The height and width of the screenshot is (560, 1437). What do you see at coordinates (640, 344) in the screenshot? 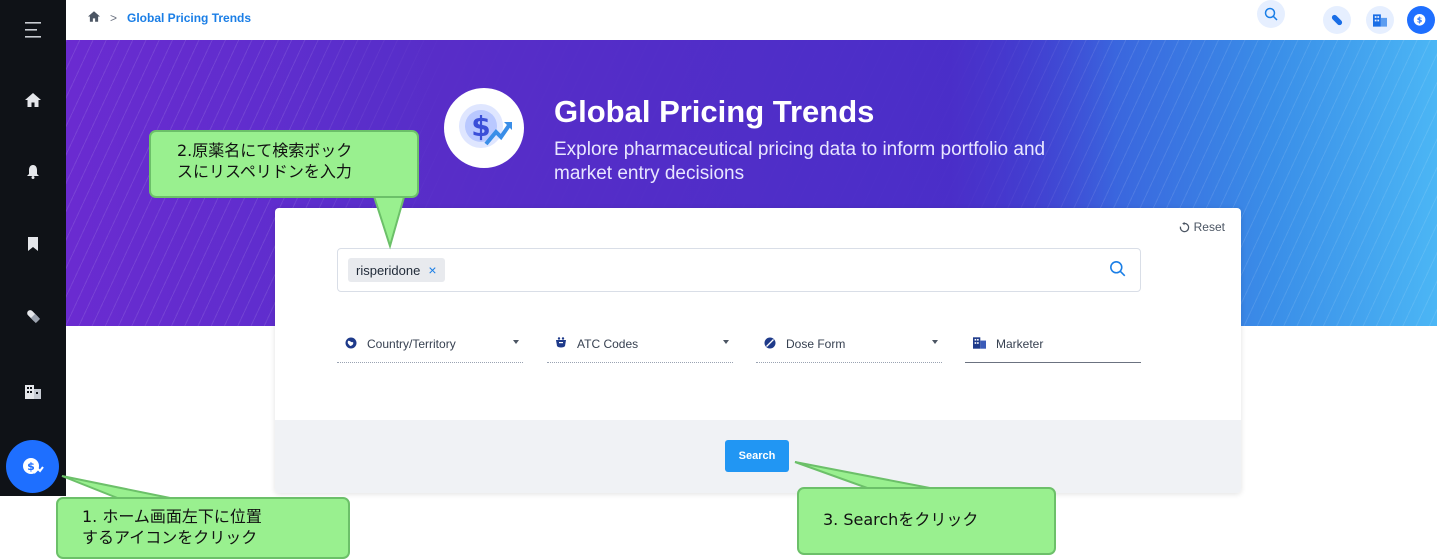
I see `atc-codes-select: ATC Codes` at bounding box center [640, 344].